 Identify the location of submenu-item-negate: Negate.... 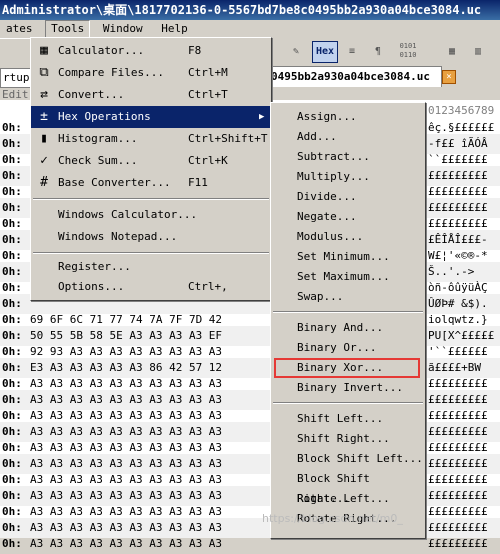
(348, 217).